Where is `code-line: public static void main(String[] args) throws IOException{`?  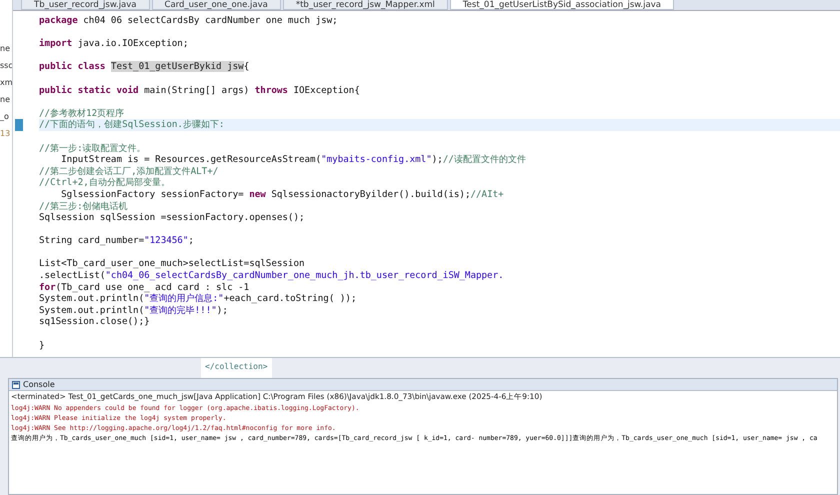 code-line: public static void main(String[] args) throws IOException{ is located at coordinates (200, 90).